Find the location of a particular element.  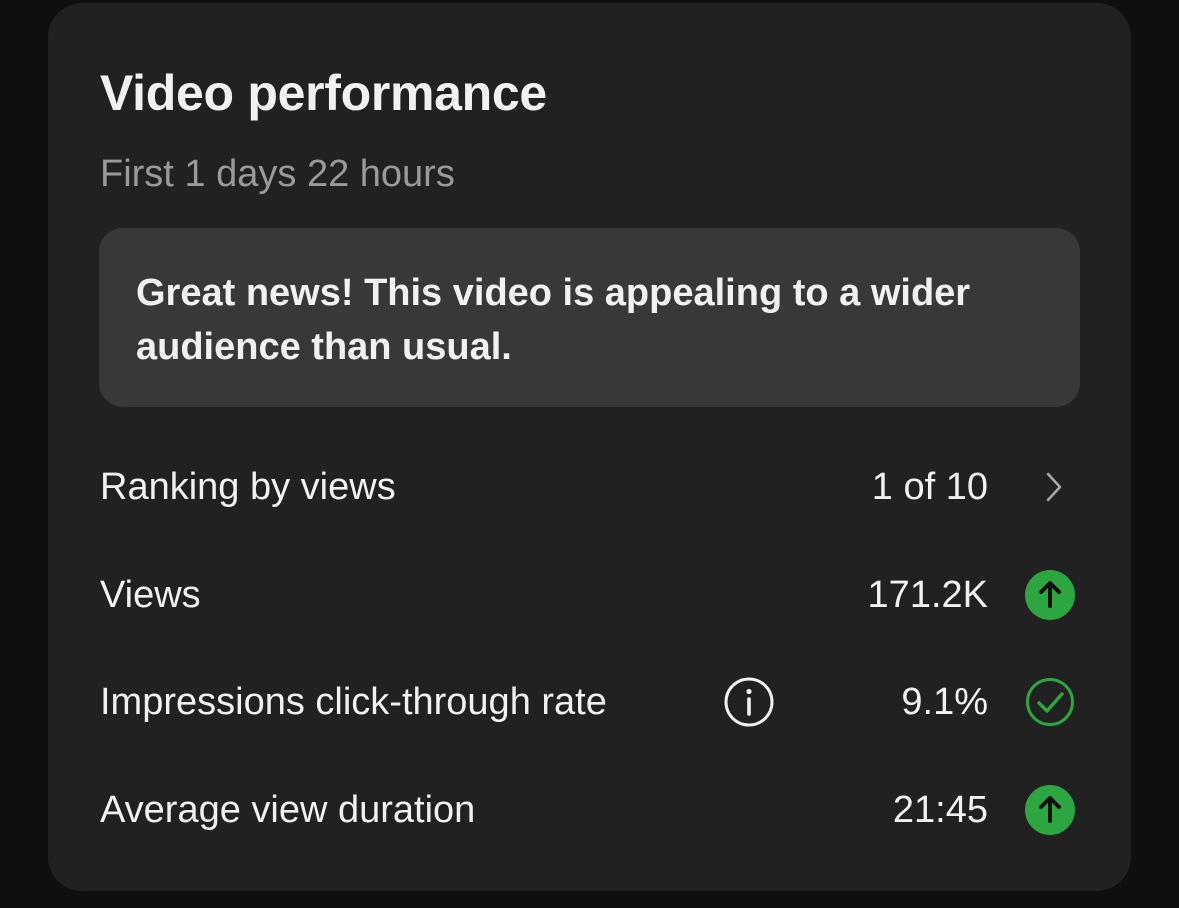

metric-label: Views is located at coordinates (150, 595).